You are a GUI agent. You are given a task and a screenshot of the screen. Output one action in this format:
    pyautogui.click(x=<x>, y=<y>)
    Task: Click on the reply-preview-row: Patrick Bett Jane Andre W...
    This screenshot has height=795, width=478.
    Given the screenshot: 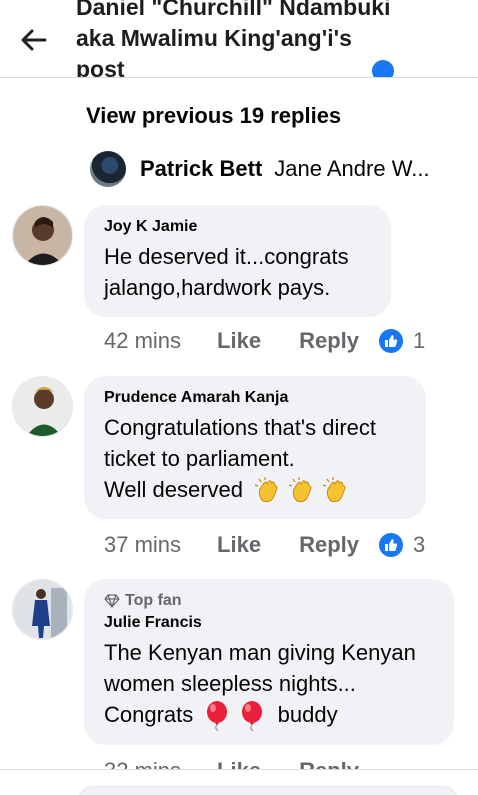 What is the action you would take?
    pyautogui.click(x=260, y=169)
    